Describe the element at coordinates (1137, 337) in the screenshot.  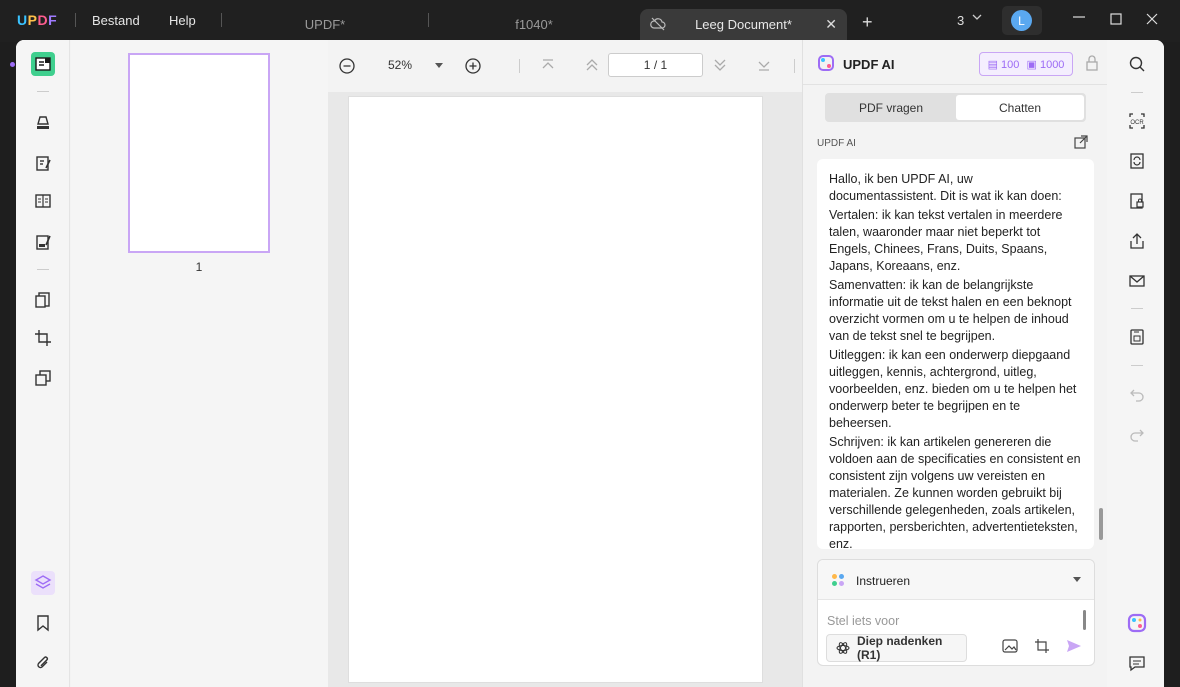
I see `save-icon` at that location.